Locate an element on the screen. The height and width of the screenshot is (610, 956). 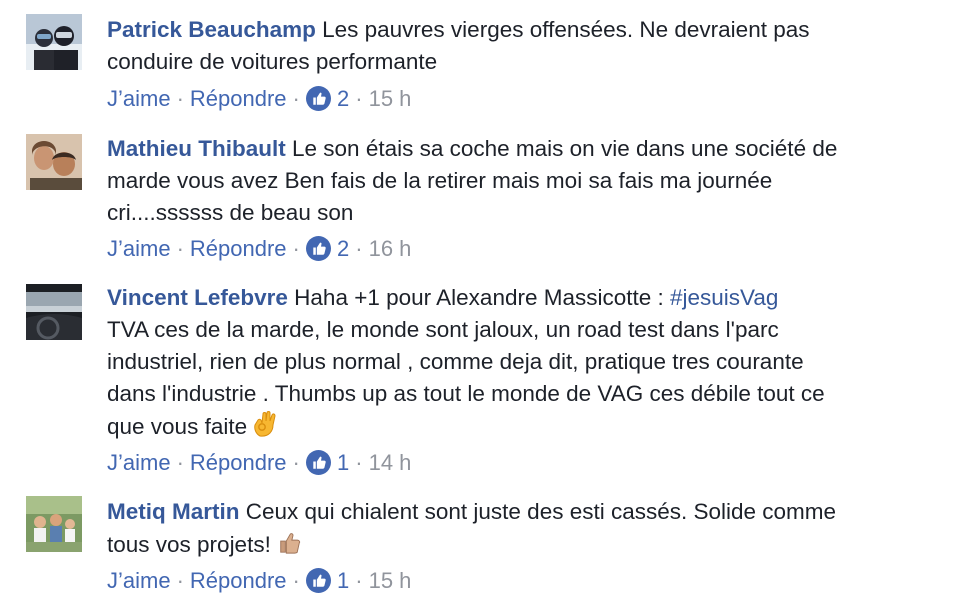
comment-text-line: tous vos projets! is located at coordinates (189, 544).